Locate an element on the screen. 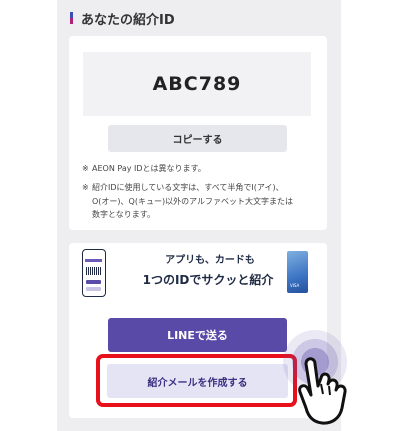 This screenshot has width=396, height=431. referral-id-display: ABC789 is located at coordinates (197, 84).